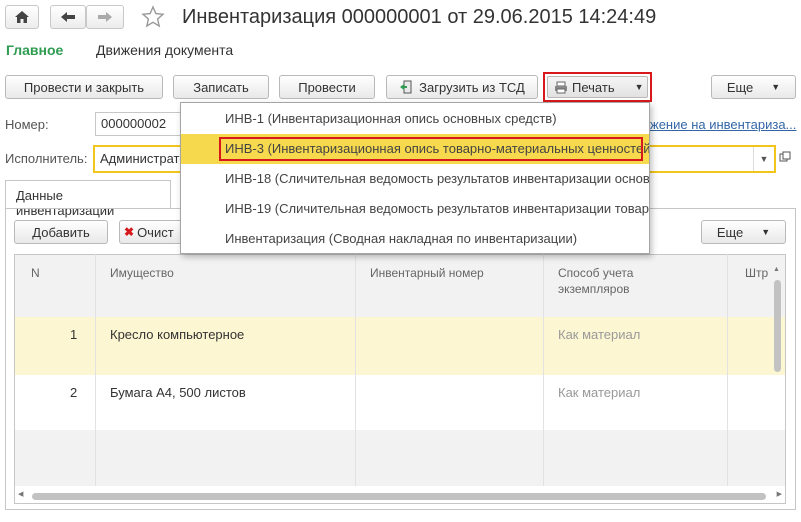  Describe the element at coordinates (763, 159) in the screenshot. I see `dropdown-button: ▼` at that location.